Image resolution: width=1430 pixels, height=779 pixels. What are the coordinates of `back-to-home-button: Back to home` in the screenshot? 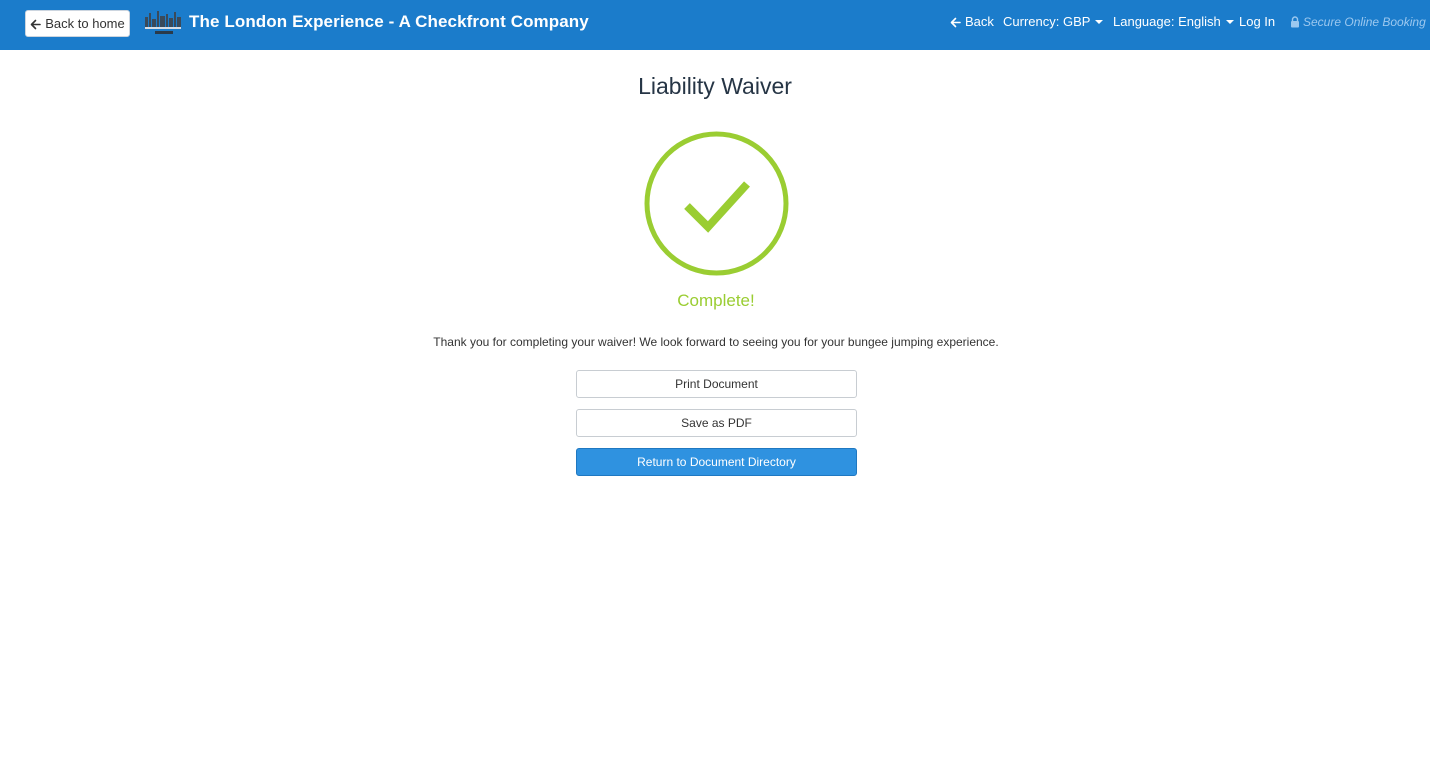 It's located at (77, 23).